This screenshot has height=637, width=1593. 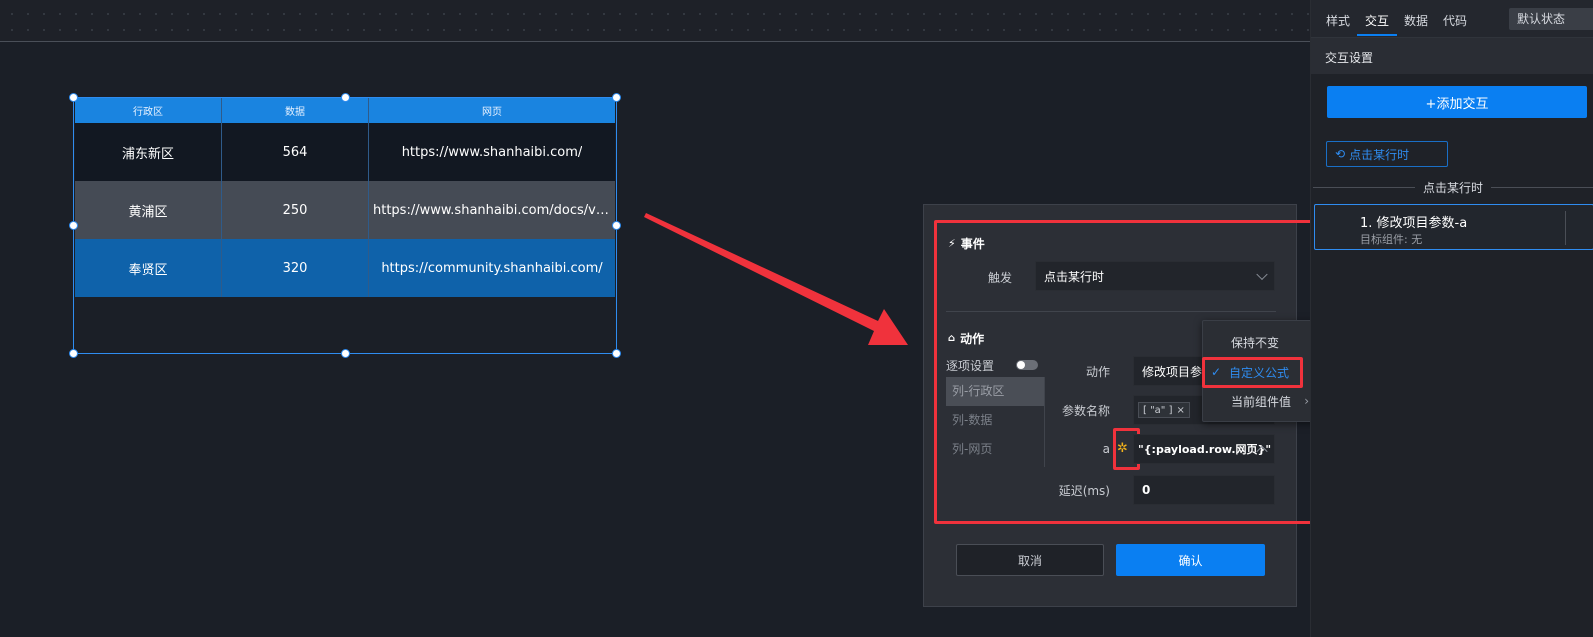 What do you see at coordinates (1416, 20) in the screenshot?
I see `tab-data: 数据` at bounding box center [1416, 20].